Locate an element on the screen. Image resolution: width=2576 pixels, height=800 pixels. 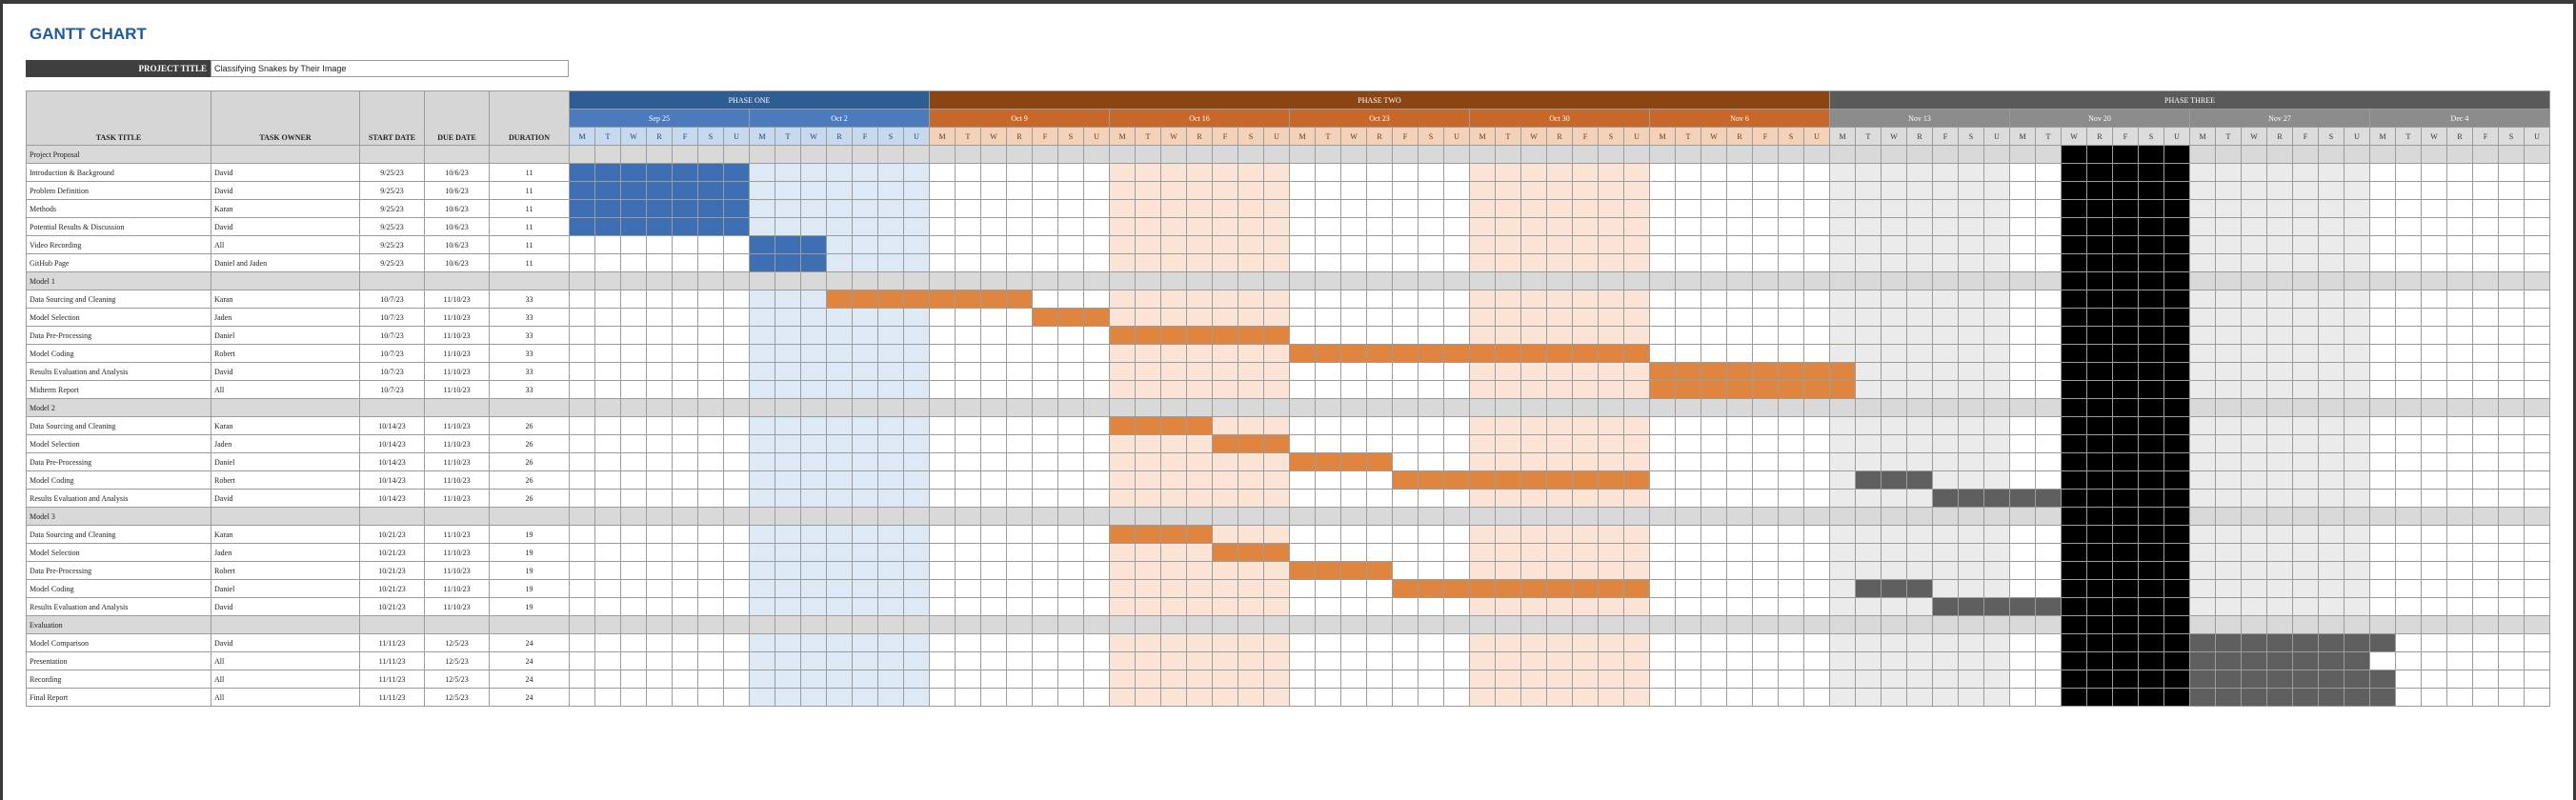
start-date-cell: 11/11/23 is located at coordinates (392, 660).